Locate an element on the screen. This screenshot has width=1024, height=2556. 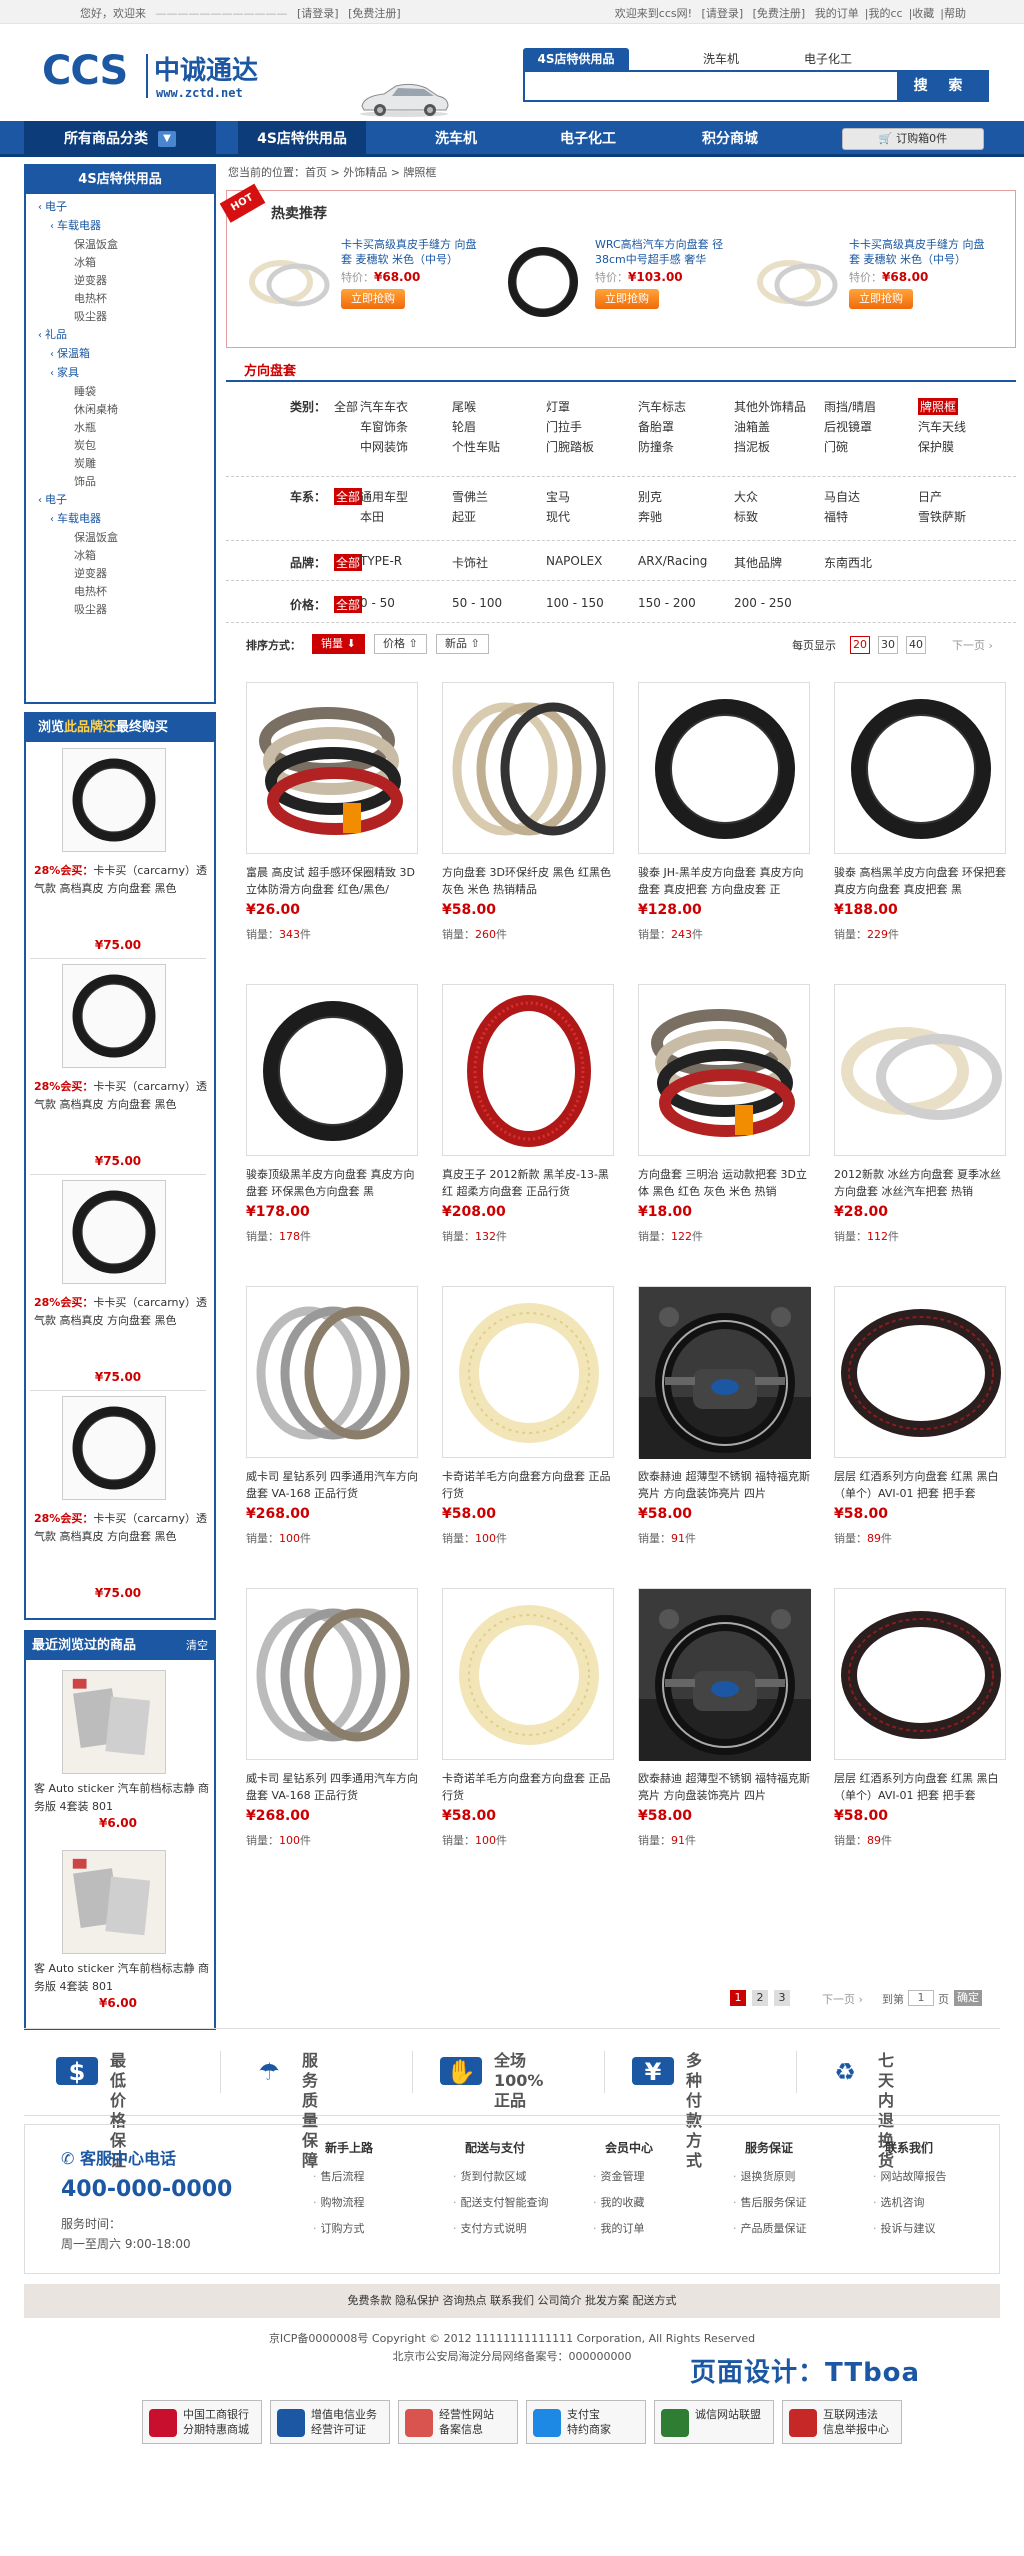
filter-option: 马自达 is located at coordinates (842, 496).